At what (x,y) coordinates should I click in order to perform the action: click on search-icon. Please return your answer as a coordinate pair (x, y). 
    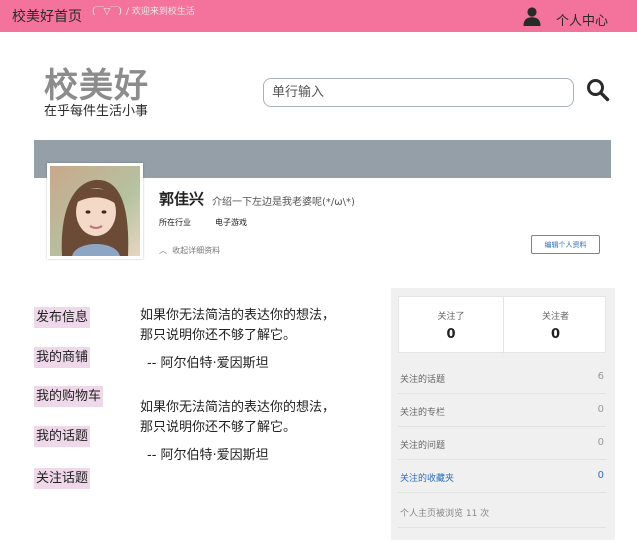
    Looking at the image, I should click on (598, 90).